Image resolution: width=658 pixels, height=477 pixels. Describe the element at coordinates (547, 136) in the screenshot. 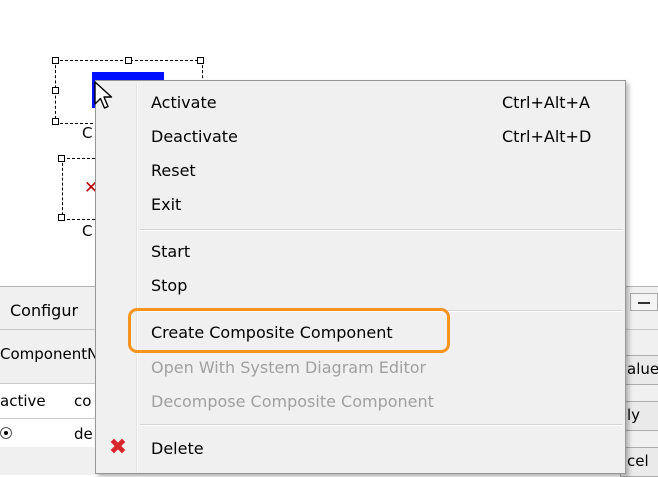

I see `menu-item-shortcut: Ctrl+Alt+D` at that location.